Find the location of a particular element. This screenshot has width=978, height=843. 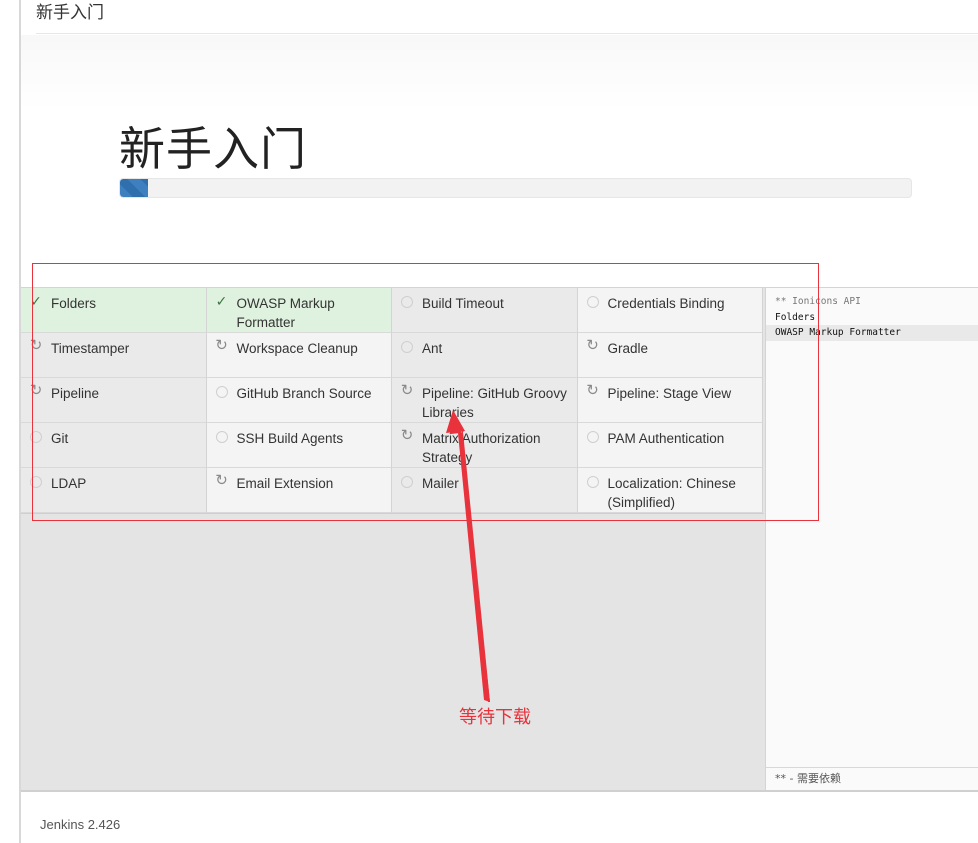

plugin-label: Folders is located at coordinates (74, 303).